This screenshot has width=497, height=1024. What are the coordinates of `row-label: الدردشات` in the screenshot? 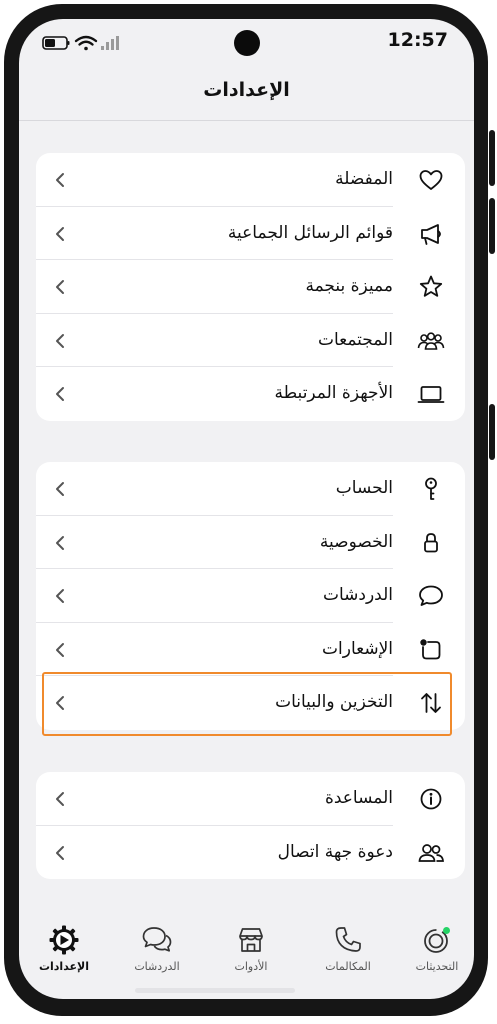 It's located at (357, 595).